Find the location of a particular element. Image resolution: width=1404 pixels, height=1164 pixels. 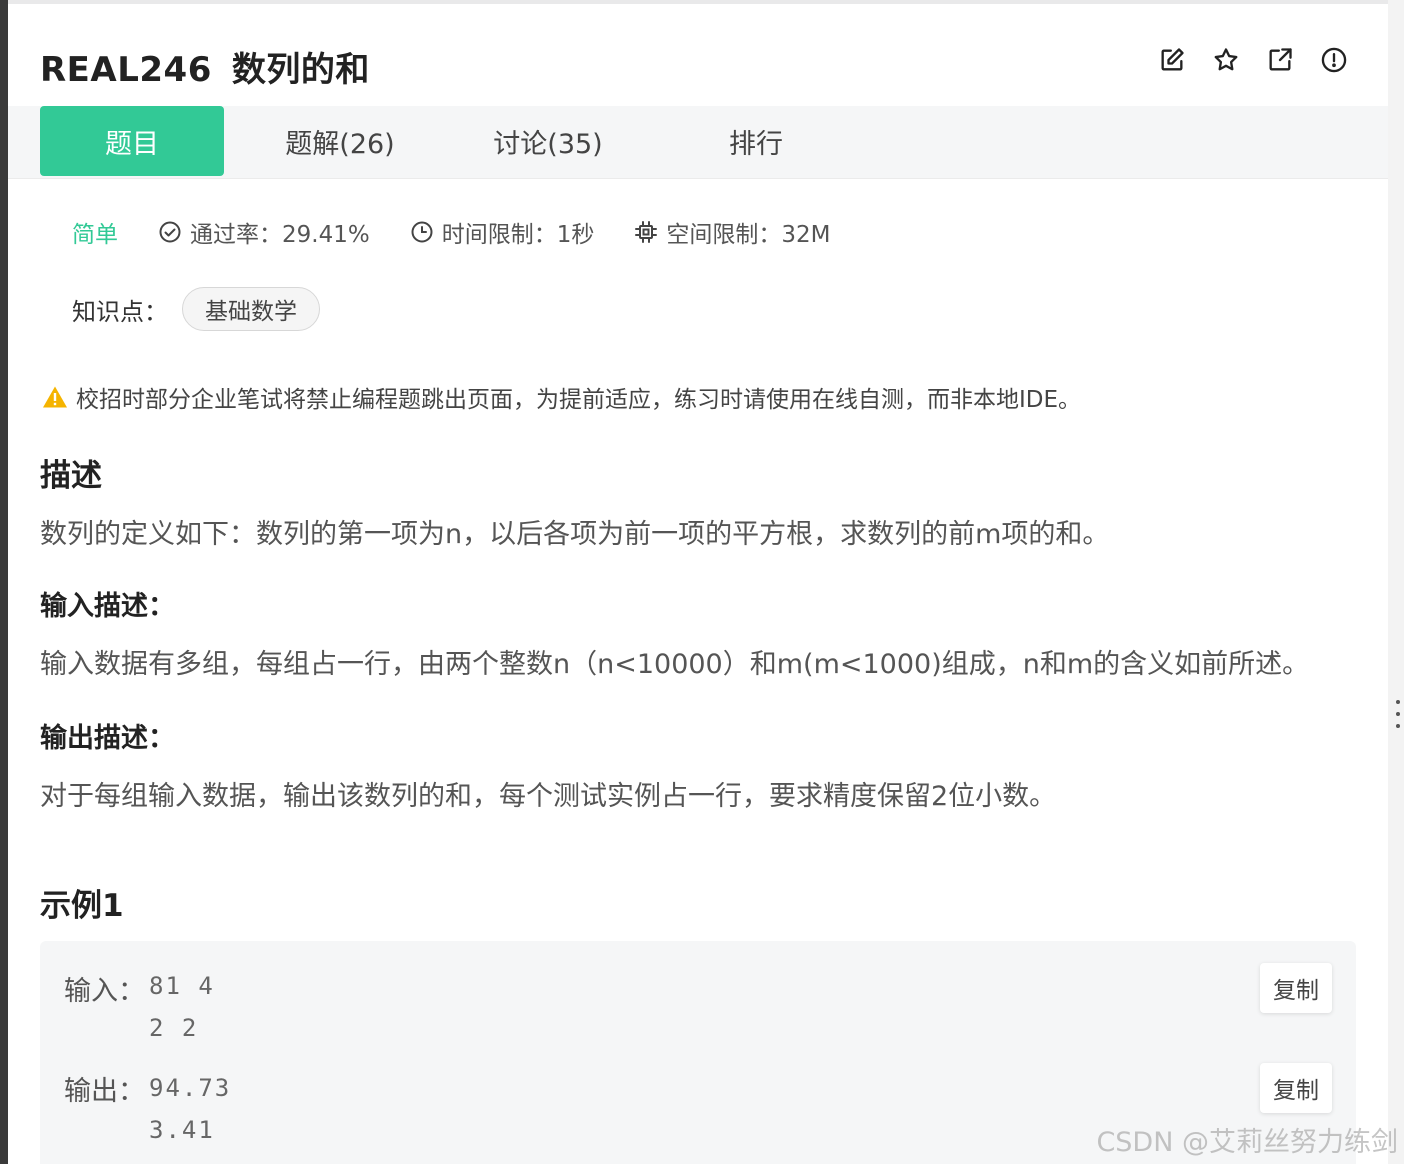

time-limit: 时间限制：1秒 is located at coordinates (502, 232).